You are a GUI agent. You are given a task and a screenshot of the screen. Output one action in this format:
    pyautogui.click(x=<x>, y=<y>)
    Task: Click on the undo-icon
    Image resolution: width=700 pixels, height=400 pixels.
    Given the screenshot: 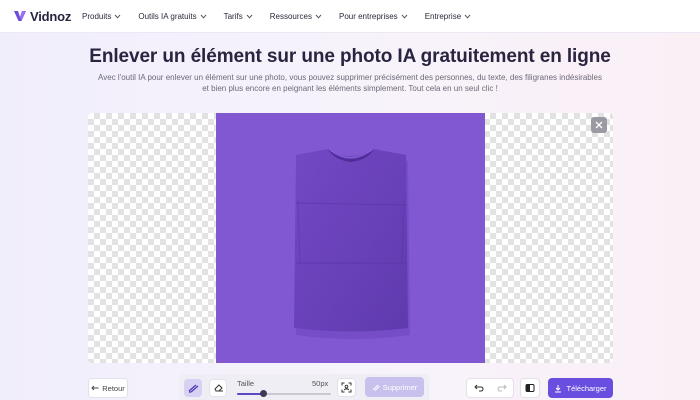 What is the action you would take?
    pyautogui.click(x=478, y=388)
    